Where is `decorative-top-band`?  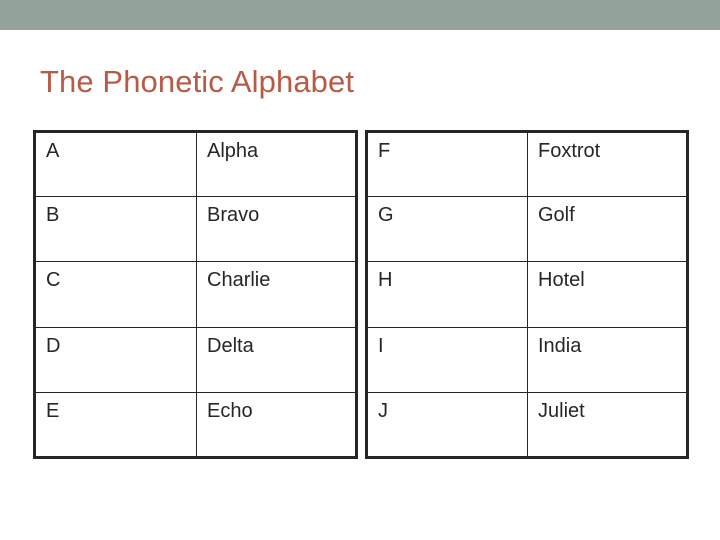
decorative-top-band is located at coordinates (360, 15).